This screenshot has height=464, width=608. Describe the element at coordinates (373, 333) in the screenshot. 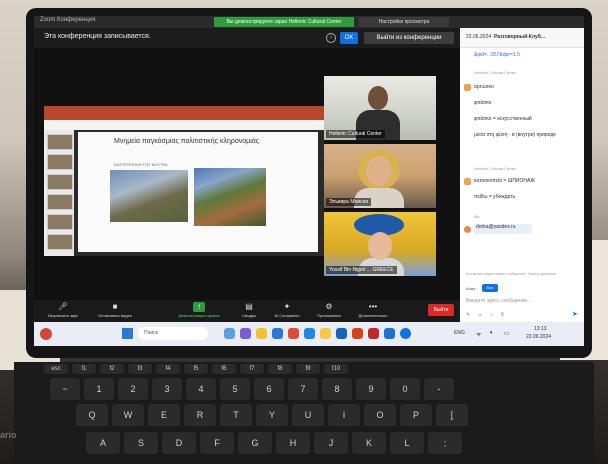

I see `media-icon` at that location.